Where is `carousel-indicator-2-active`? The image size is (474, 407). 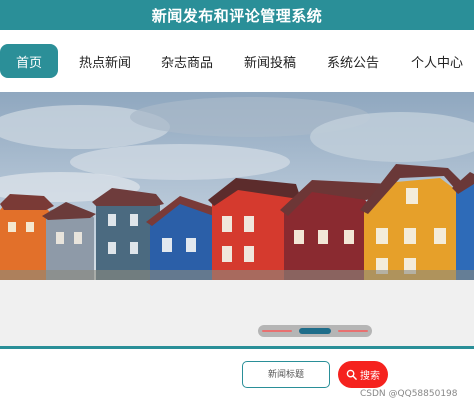
carousel-indicator-2-active is located at coordinates (315, 331).